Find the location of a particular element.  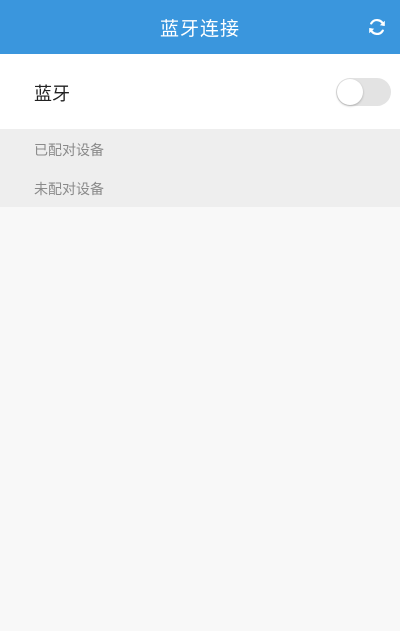

paired-devices-header: 已配对设备 is located at coordinates (200, 148).